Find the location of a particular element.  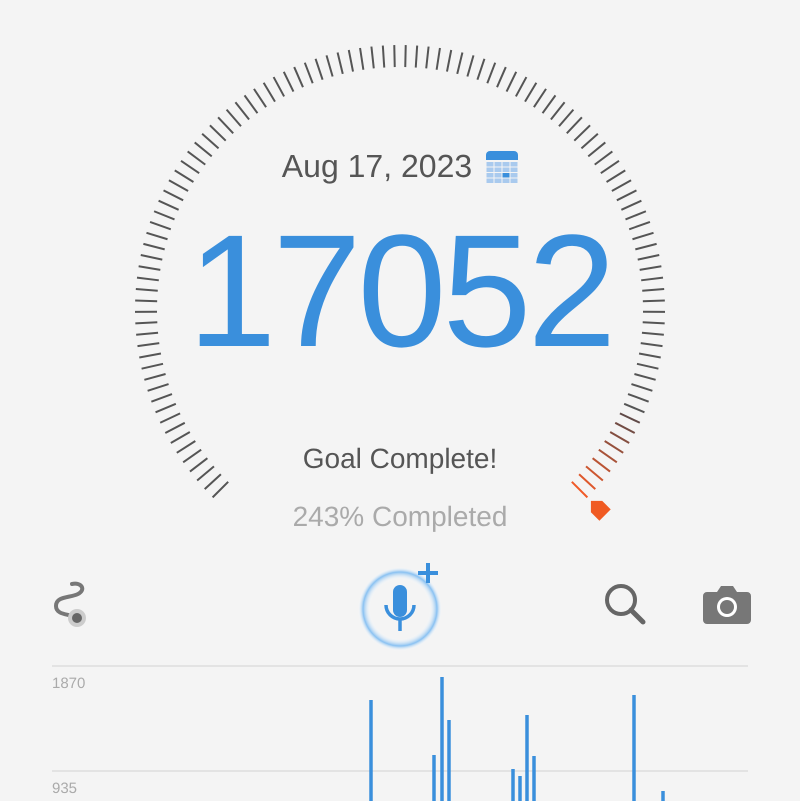

axis-label: 1870 is located at coordinates (69, 683).